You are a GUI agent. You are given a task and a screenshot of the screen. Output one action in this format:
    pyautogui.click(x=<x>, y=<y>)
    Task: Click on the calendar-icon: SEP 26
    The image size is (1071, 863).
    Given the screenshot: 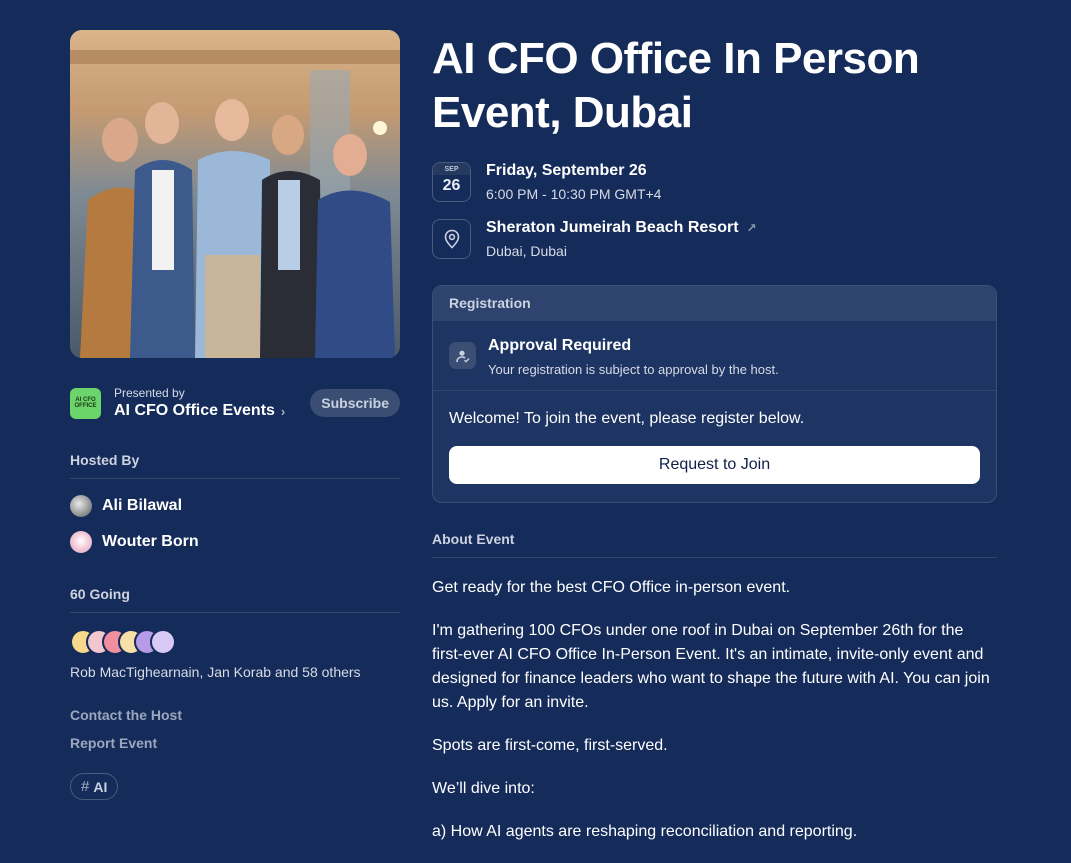 What is the action you would take?
    pyautogui.click(x=451, y=182)
    